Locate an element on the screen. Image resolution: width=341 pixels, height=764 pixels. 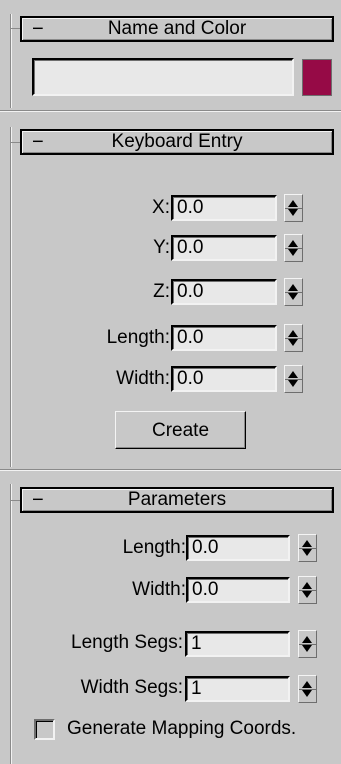
width-input: 0.0 is located at coordinates (224, 379).